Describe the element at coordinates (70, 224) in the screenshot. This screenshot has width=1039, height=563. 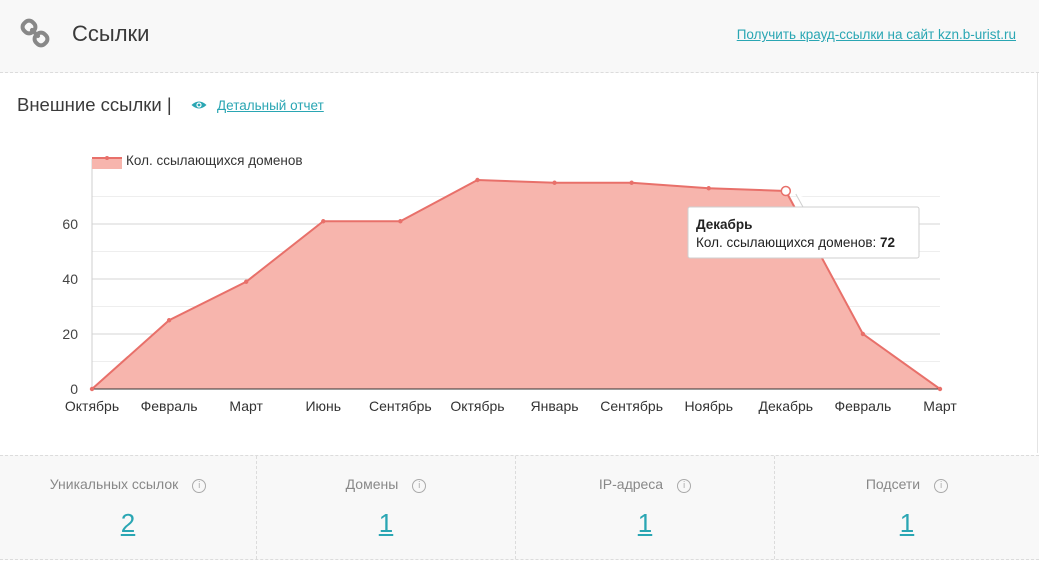
I see `y-tick-label: 60` at that location.